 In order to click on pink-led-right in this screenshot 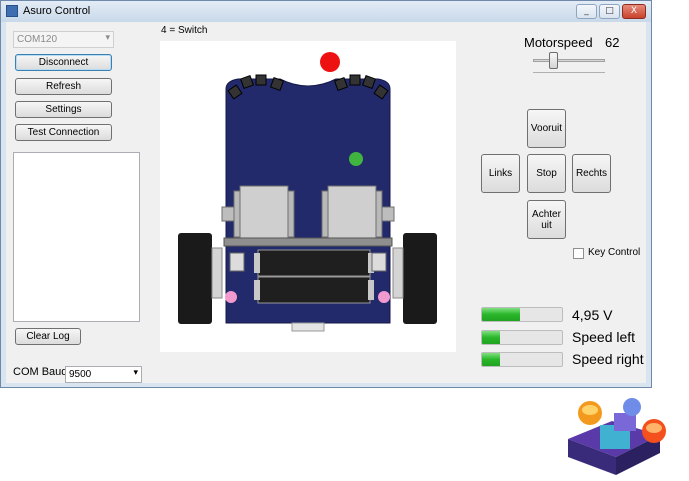, I will do `click(384, 297)`.